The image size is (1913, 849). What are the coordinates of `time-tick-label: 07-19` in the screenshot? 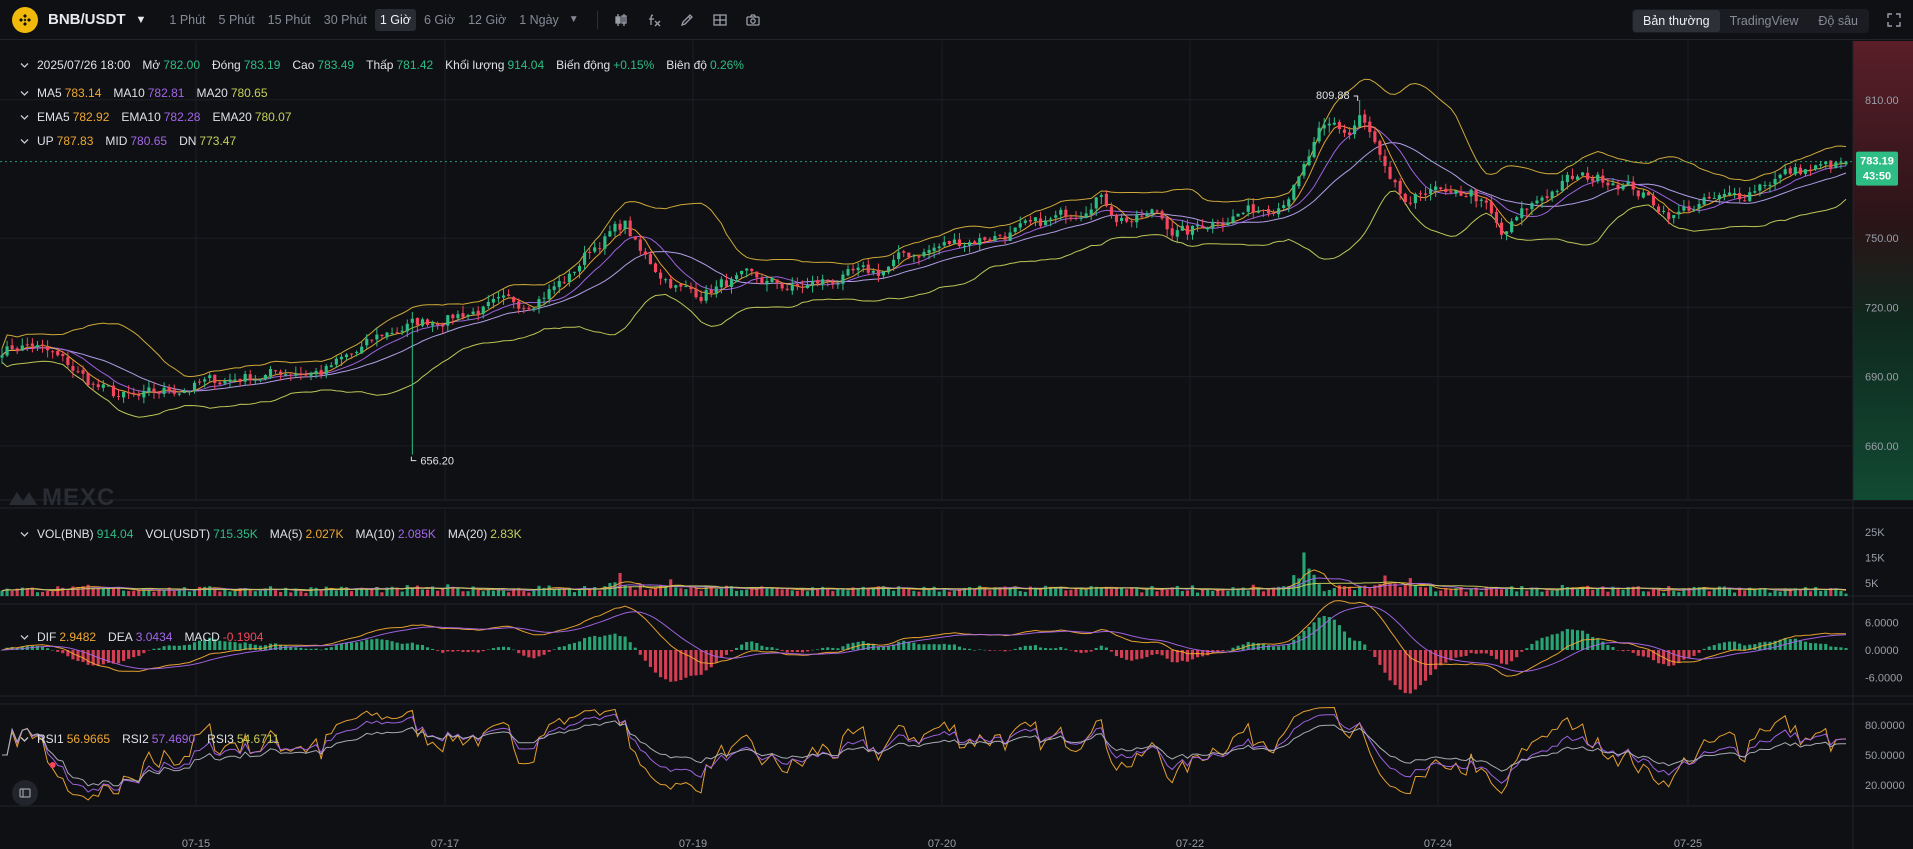 It's located at (693, 843).